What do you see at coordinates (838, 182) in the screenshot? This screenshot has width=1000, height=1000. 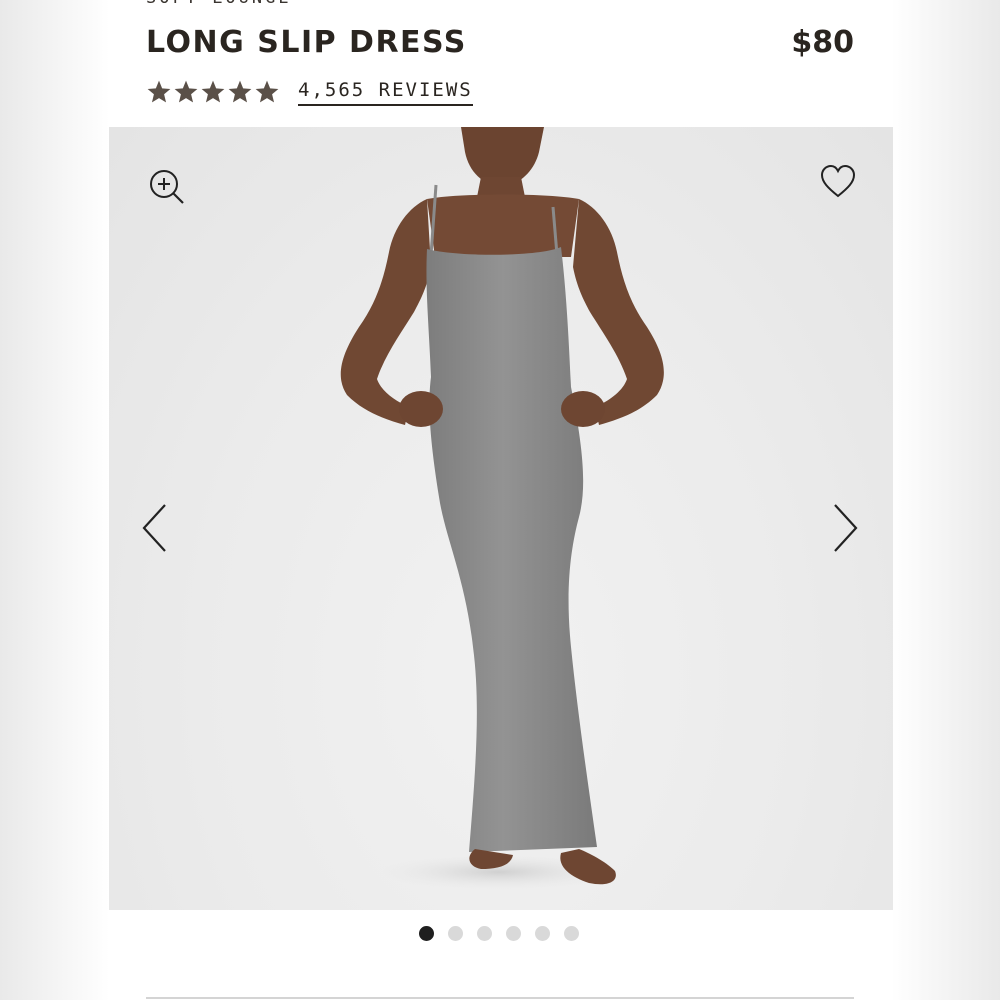 I see `heart-icon` at bounding box center [838, 182].